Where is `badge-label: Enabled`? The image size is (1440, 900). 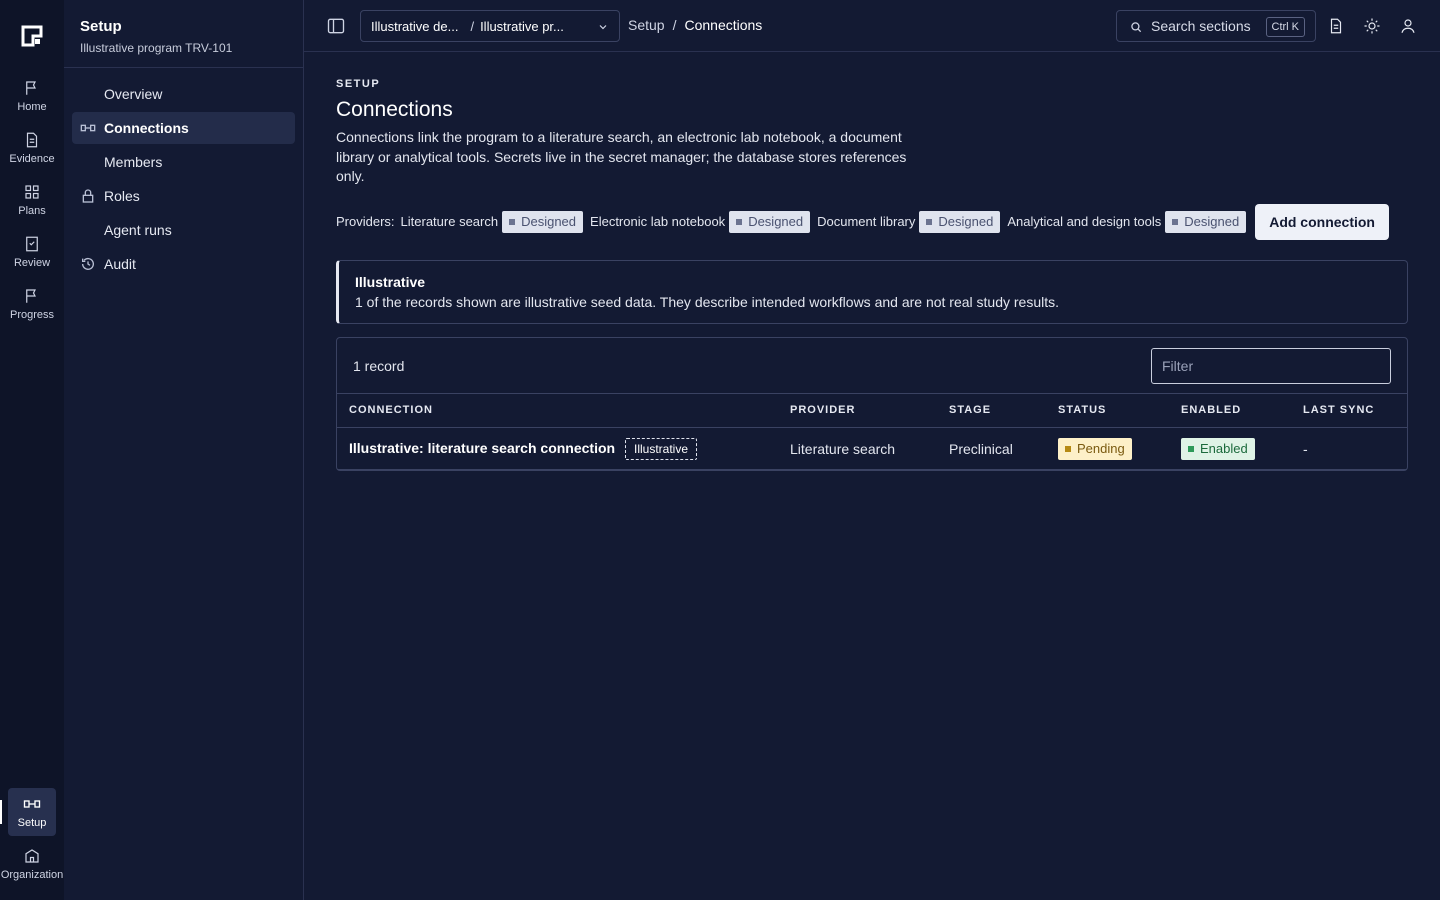 badge-label: Enabled is located at coordinates (1224, 448).